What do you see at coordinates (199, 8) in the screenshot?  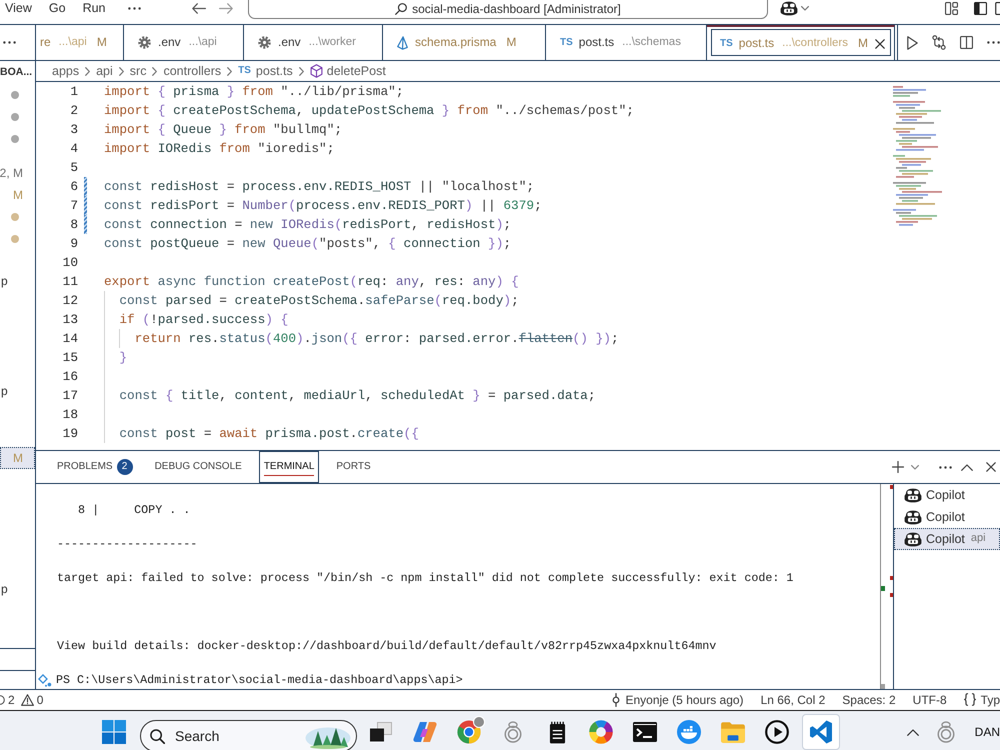 I see `back-arrow-icon` at bounding box center [199, 8].